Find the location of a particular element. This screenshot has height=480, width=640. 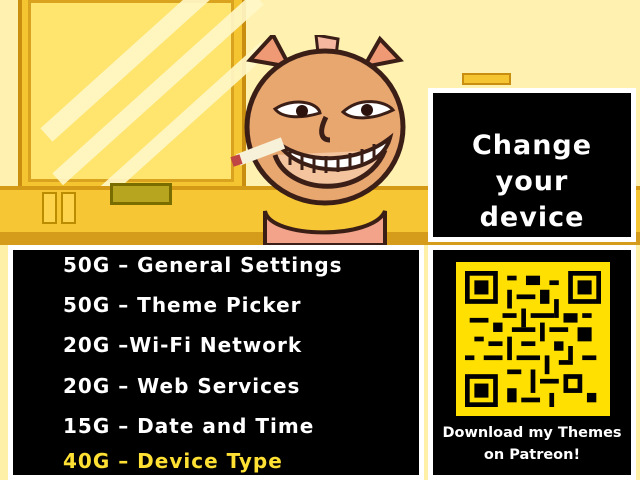

title-line-2: device is located at coordinates (532, 217).